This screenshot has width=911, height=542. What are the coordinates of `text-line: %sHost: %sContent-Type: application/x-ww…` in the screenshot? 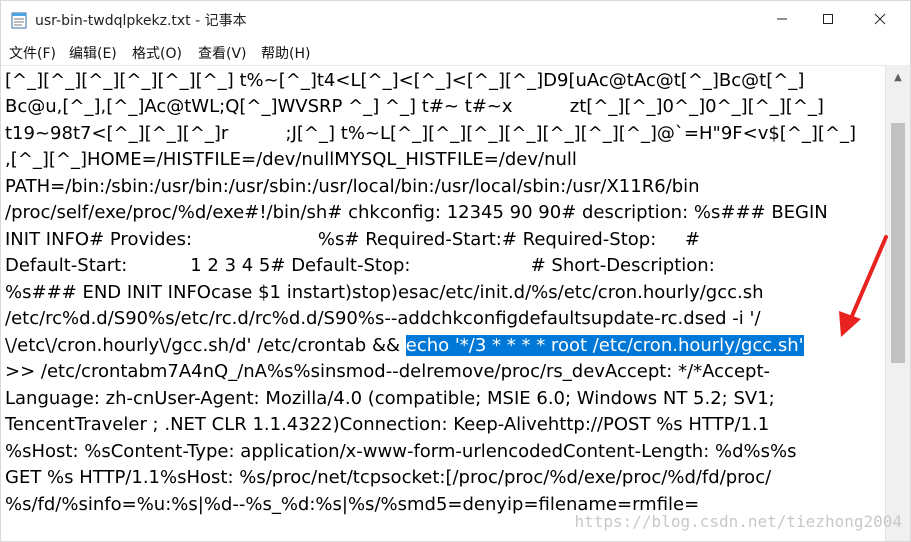 It's located at (401, 451).